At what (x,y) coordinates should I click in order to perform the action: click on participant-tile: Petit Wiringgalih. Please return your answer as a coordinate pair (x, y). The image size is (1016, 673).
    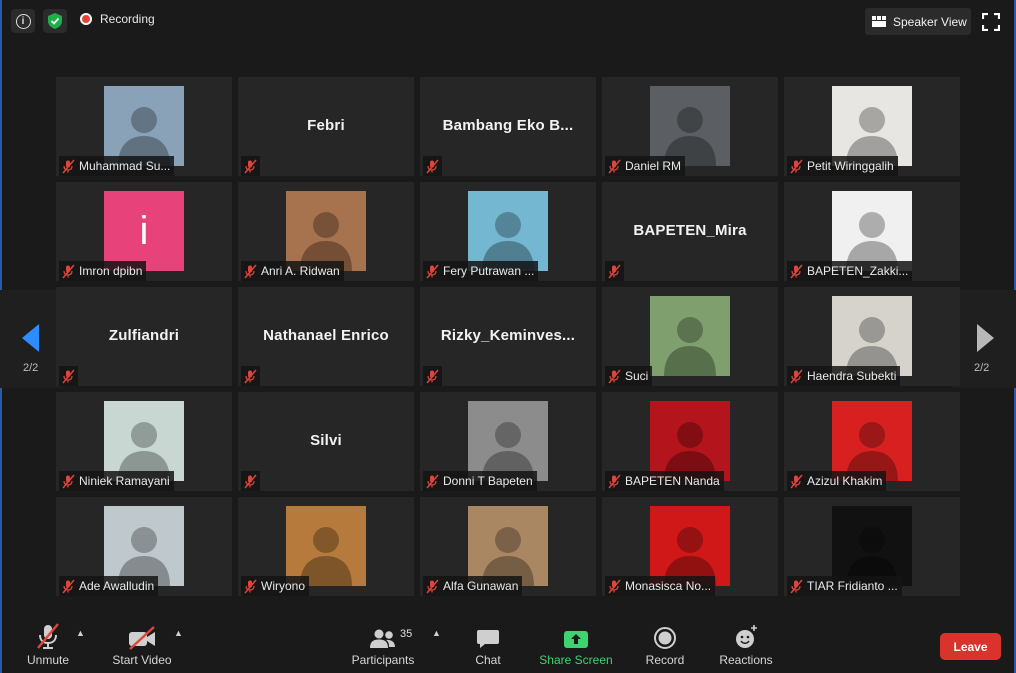
    Looking at the image, I should click on (872, 126).